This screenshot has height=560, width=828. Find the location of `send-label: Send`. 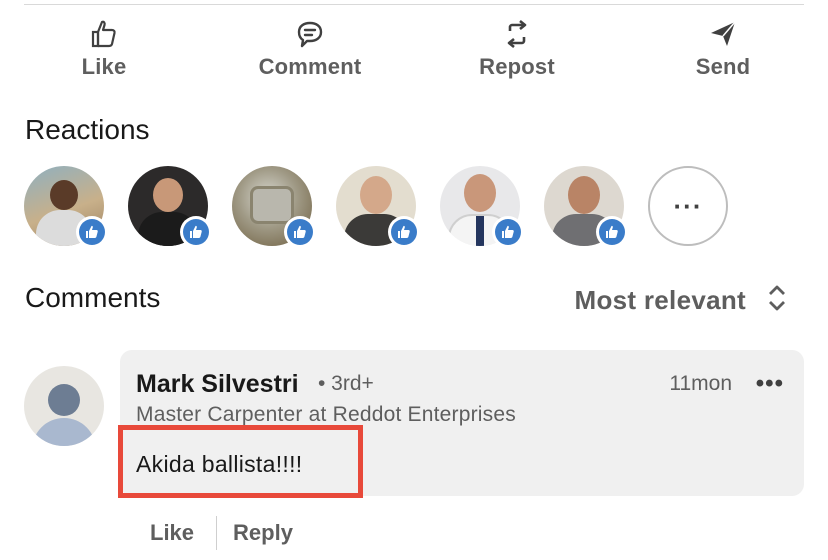

send-label: Send is located at coordinates (723, 66).